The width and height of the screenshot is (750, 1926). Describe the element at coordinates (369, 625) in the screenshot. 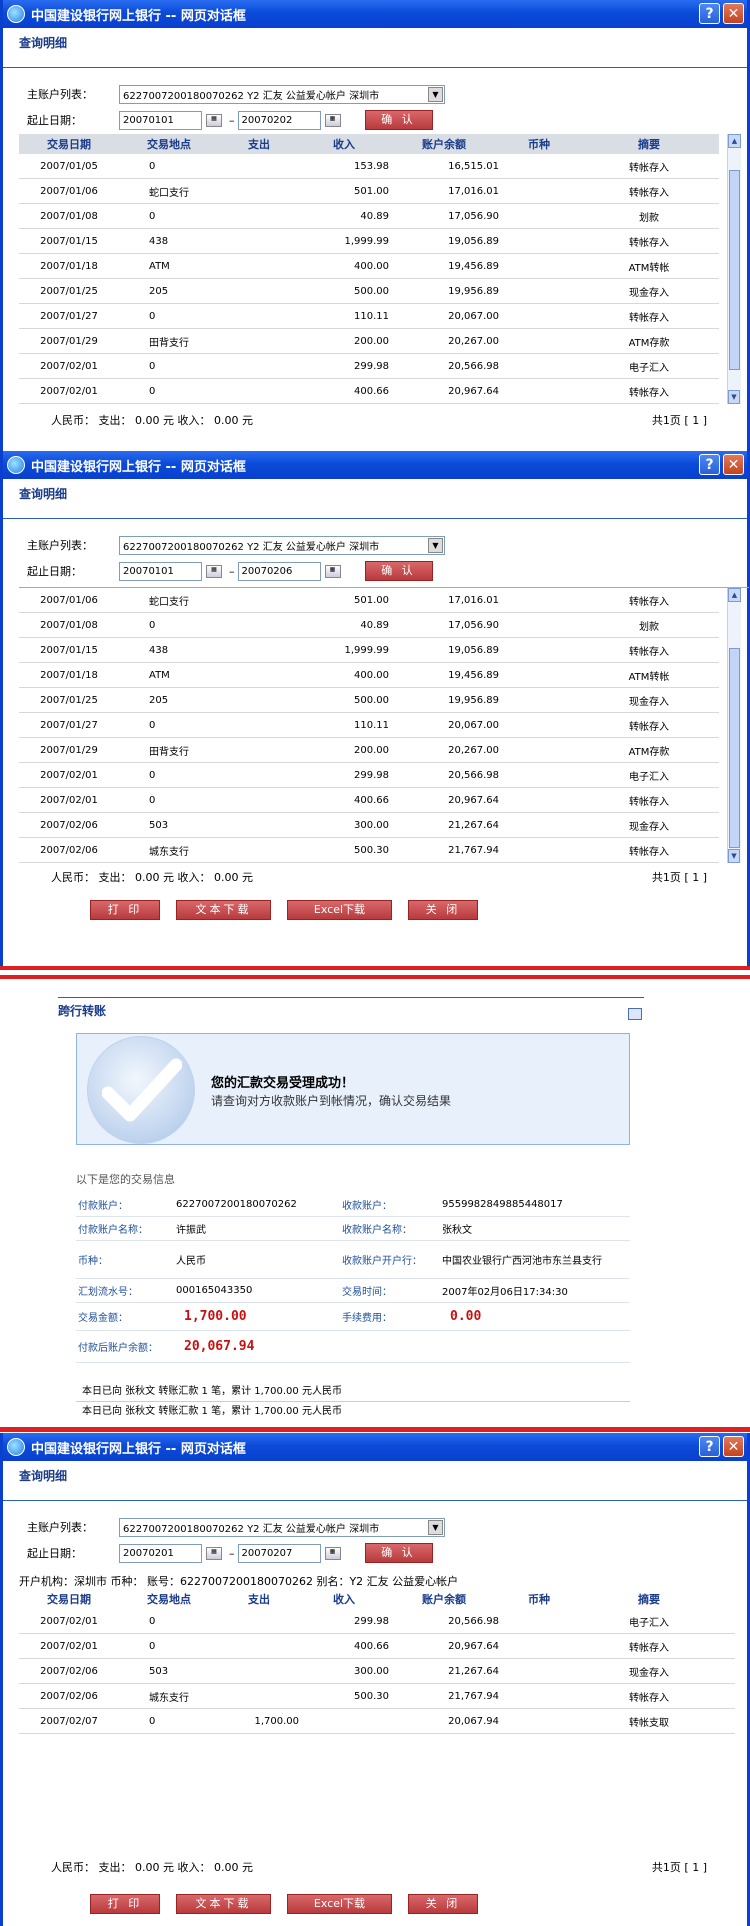

I see `table-row: 2007/01/08 0 40.89 17,056.90 划款` at that location.